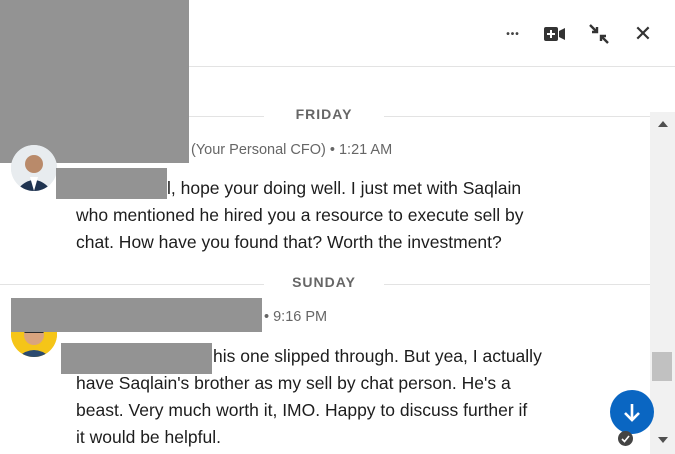 The image size is (675, 454). Describe the element at coordinates (663, 124) in the screenshot. I see `scroll-up-icon` at that location.